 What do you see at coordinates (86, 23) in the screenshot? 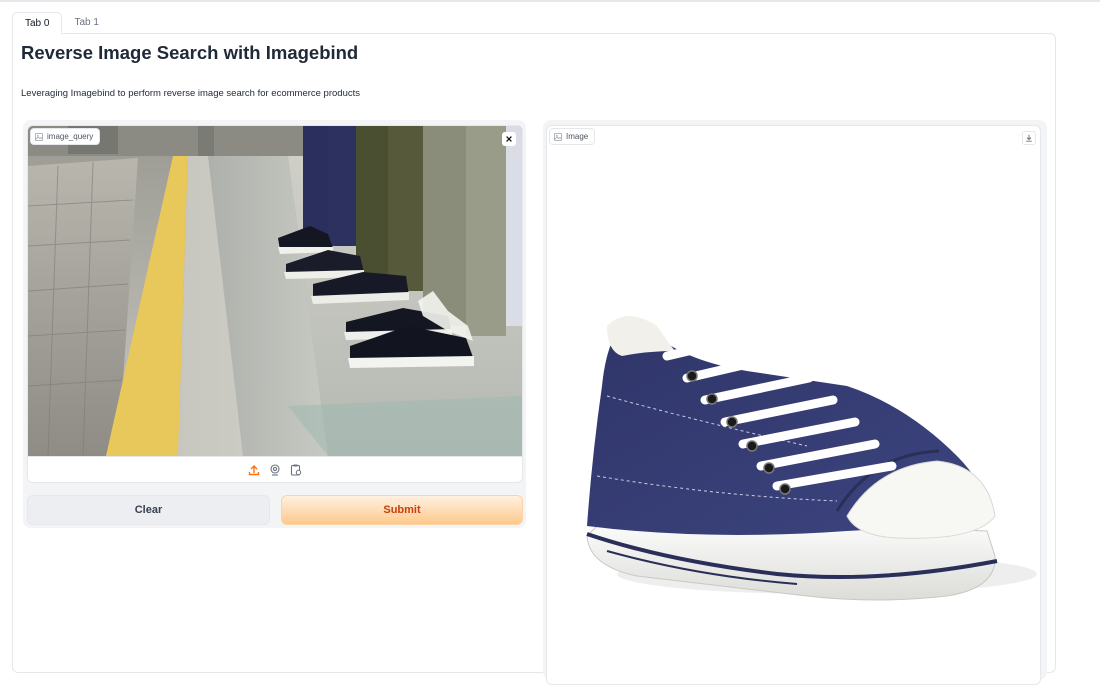
I see `tab-1: Tab 1` at bounding box center [86, 23].